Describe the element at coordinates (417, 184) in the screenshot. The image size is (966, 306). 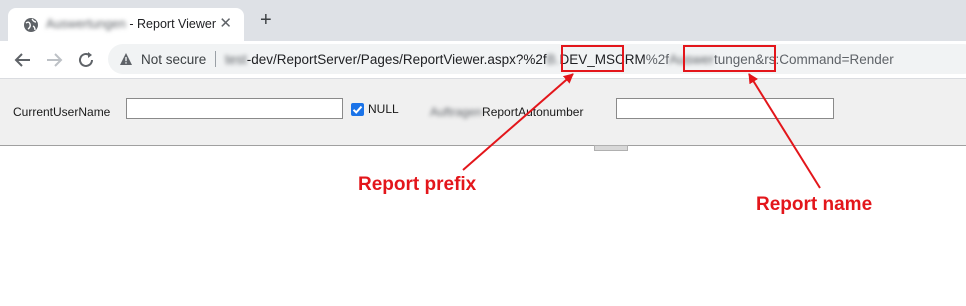
I see `report-prefix-label: Report prefix` at that location.